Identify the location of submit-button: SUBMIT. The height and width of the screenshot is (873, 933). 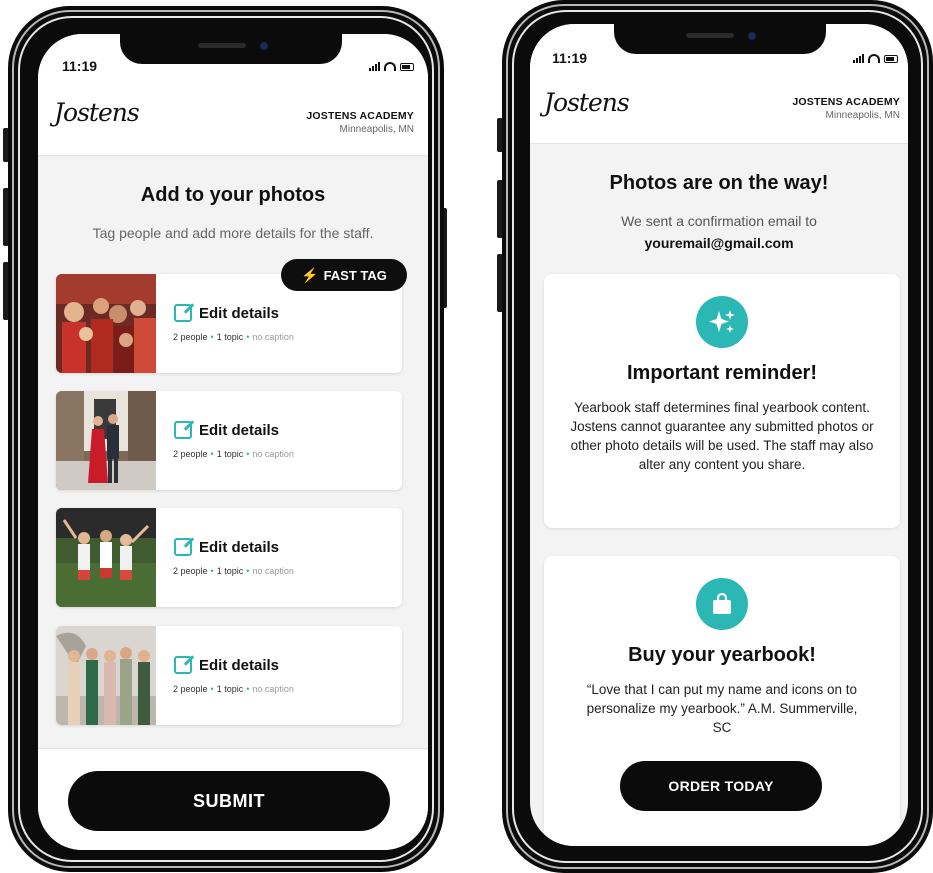
(229, 801).